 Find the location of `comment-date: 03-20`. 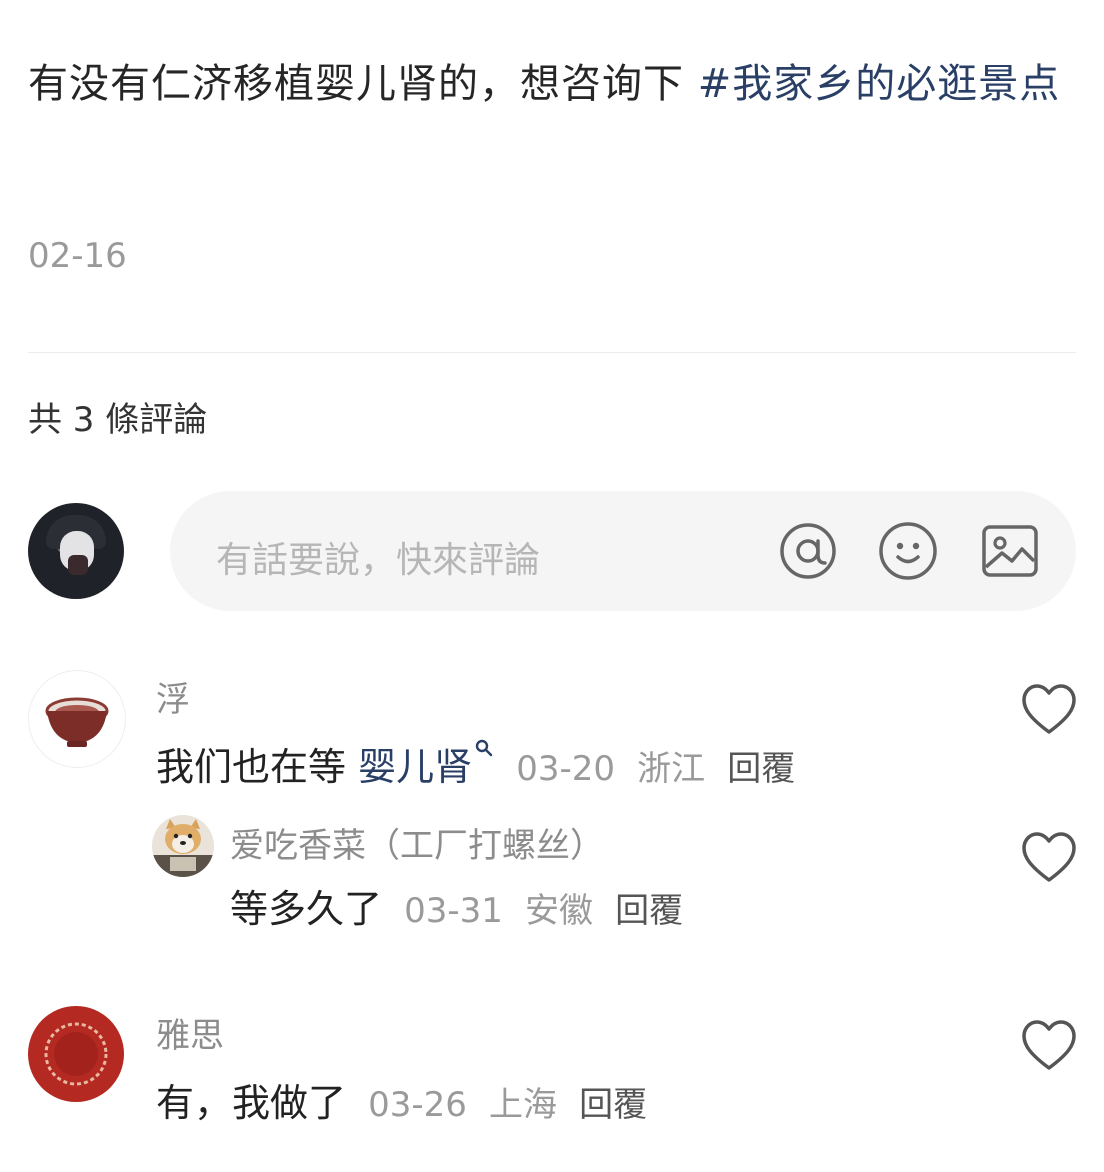

comment-date: 03-20 is located at coordinates (566, 769).